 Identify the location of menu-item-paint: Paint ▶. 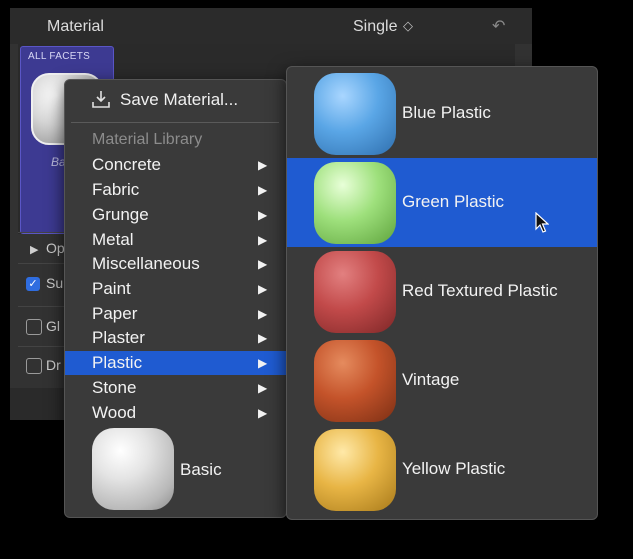
(175, 289).